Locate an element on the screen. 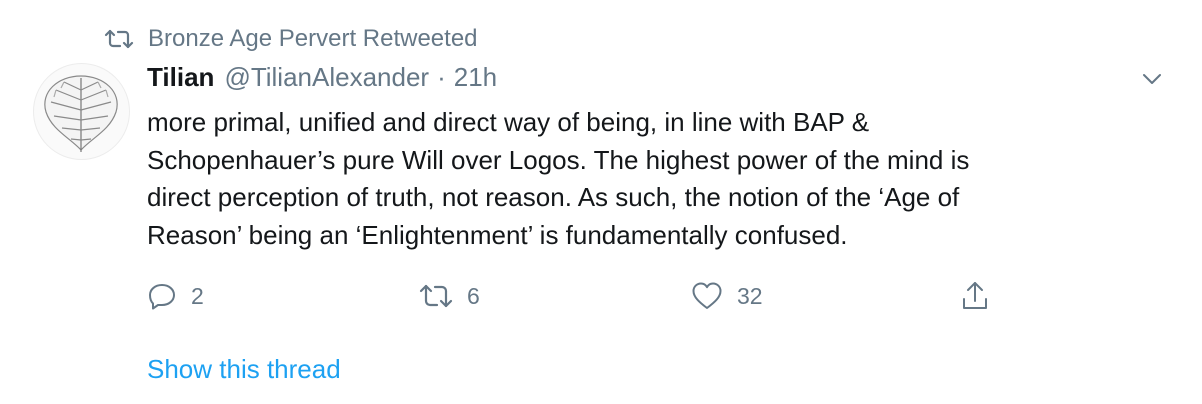 The height and width of the screenshot is (404, 1202). retweet-banner: Bronze Age Pervert Retweeted is located at coordinates (291, 39).